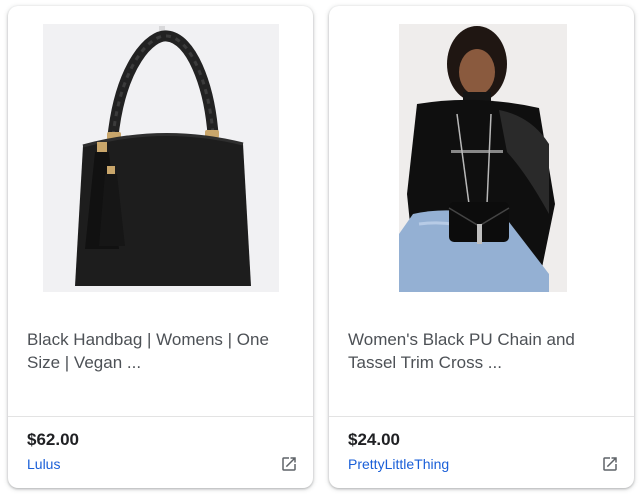  Describe the element at coordinates (53, 439) in the screenshot. I see `product-price: $62.00` at that location.